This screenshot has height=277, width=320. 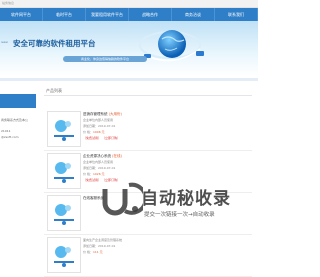 What do you see at coordinates (117, 156) in the screenshot?
I see `product-tag: (在线)` at bounding box center [117, 156].